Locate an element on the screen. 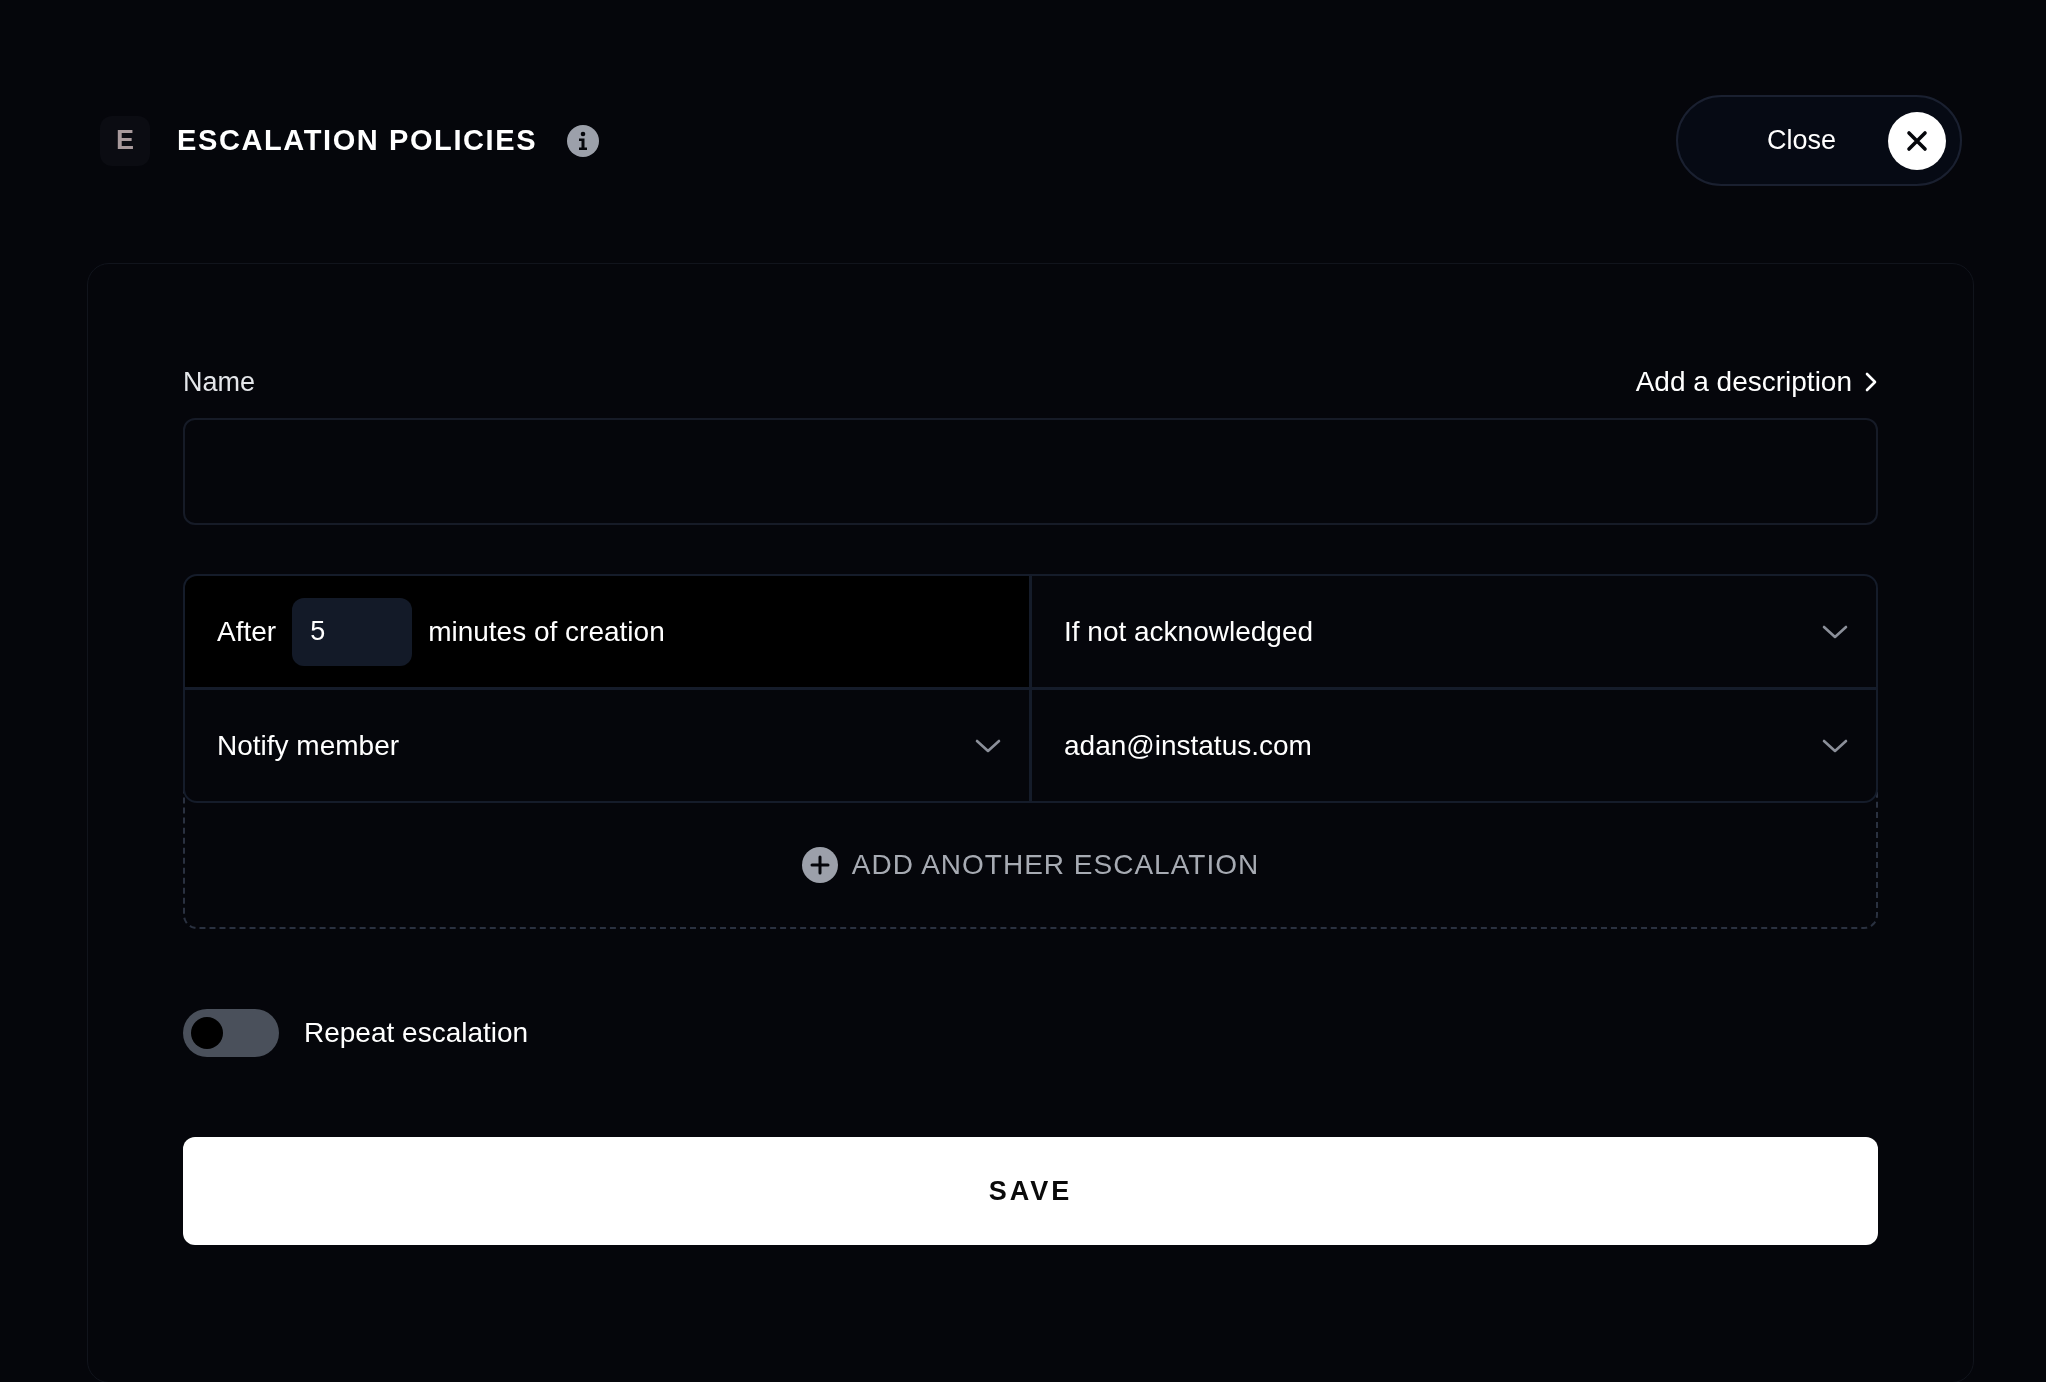  app-logo: E is located at coordinates (125, 140).